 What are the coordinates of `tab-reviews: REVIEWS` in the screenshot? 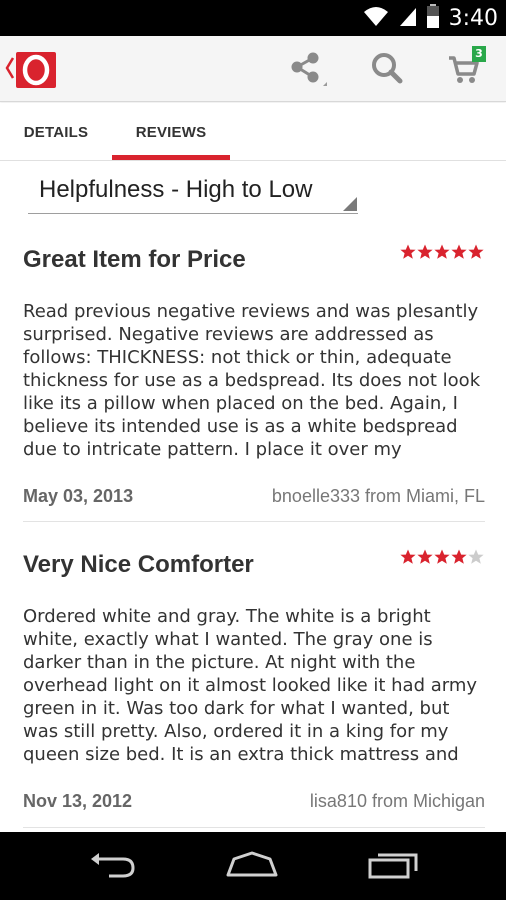 It's located at (171, 132).